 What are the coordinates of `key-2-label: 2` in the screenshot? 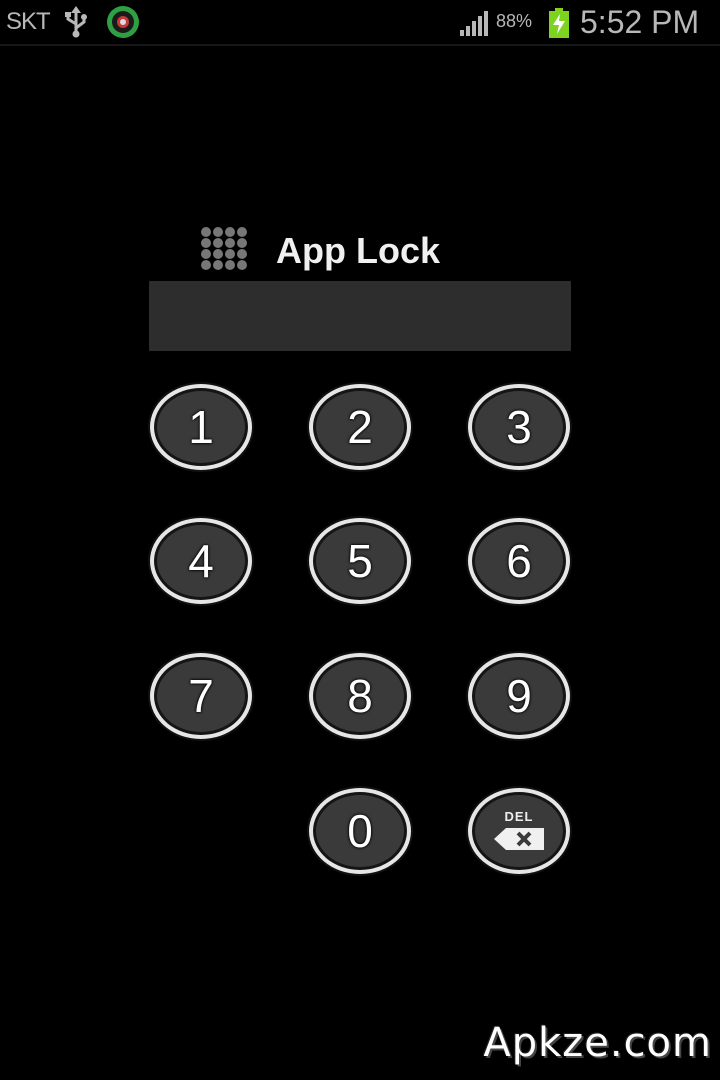 It's located at (360, 427).